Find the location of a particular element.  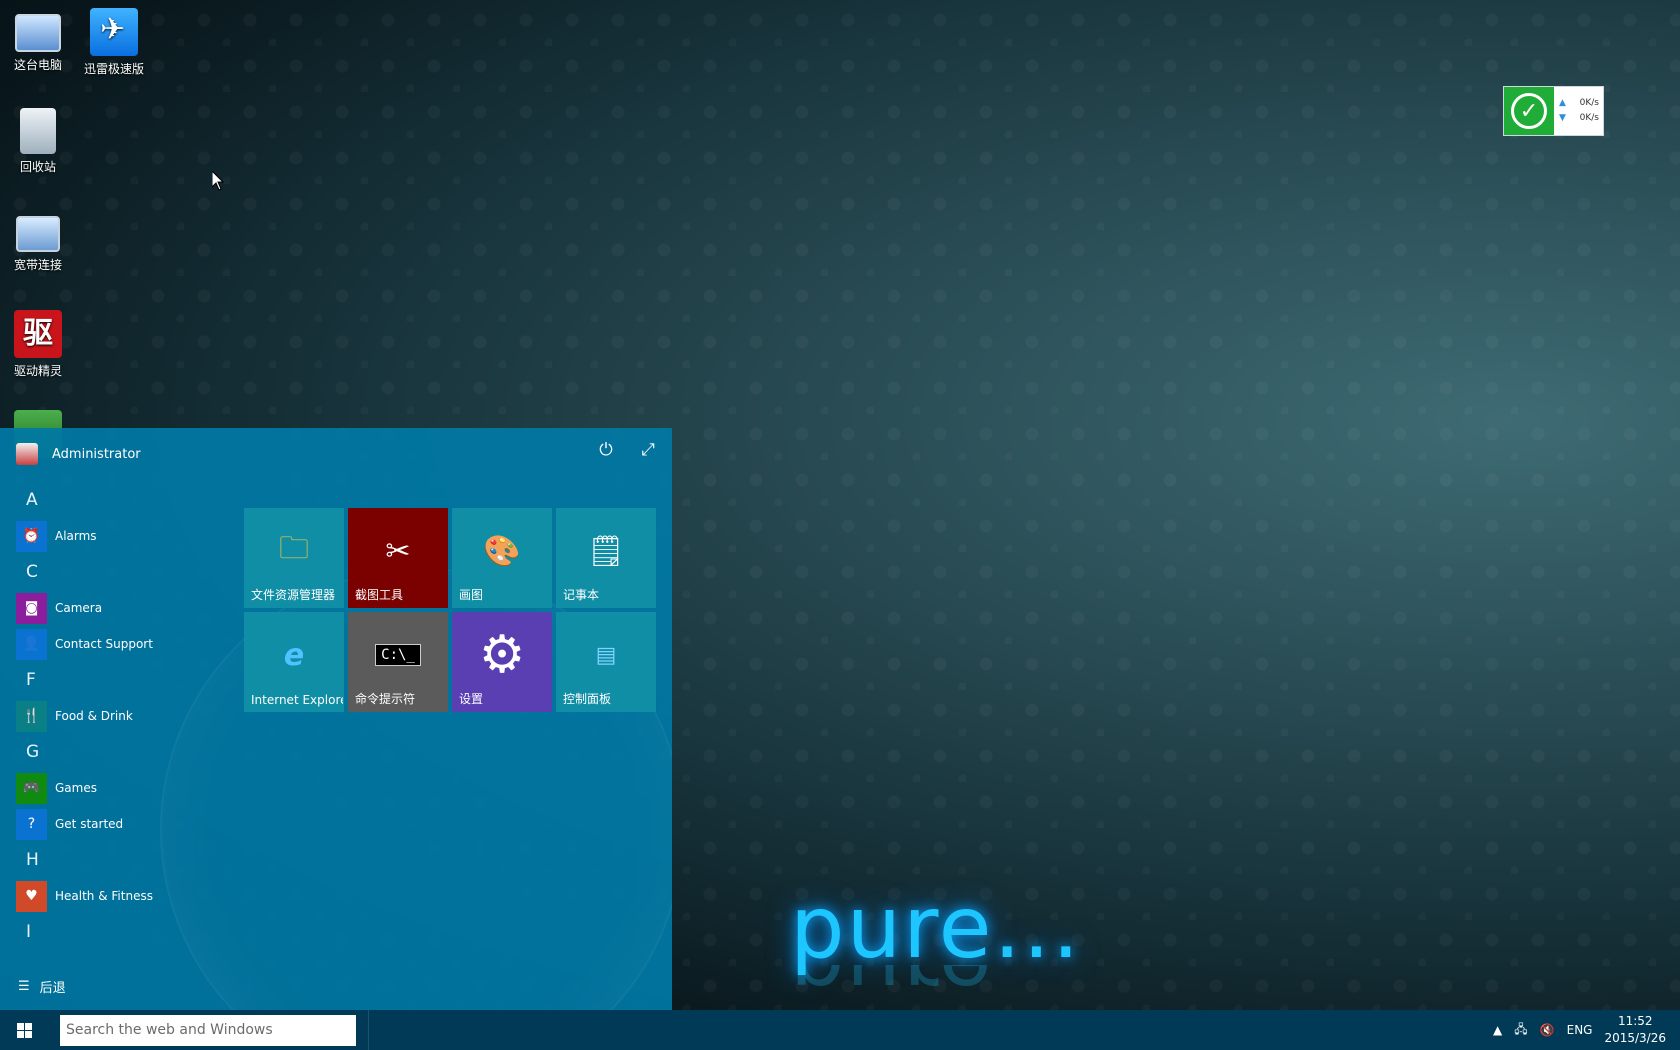

desktop-icon-this-pc: 这台电脑 is located at coordinates (38, 40).